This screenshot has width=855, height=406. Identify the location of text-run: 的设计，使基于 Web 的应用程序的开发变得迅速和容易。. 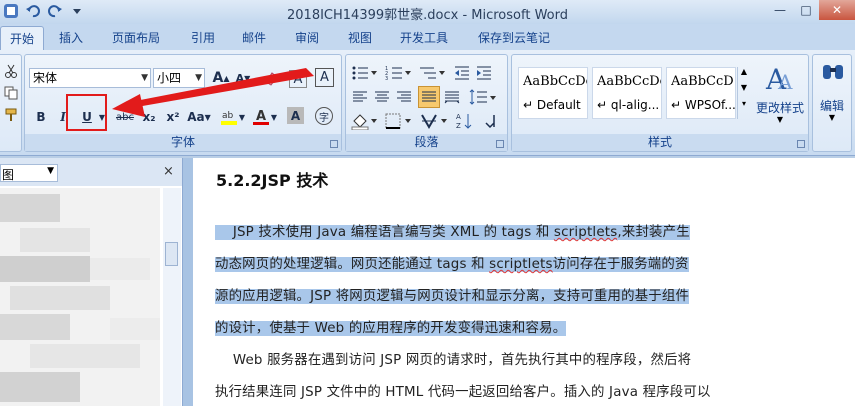
(391, 328).